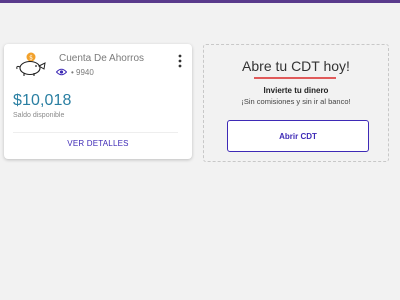 Image resolution: width=400 pixels, height=300 pixels. I want to click on balance-label: Saldo disponible, so click(39, 115).